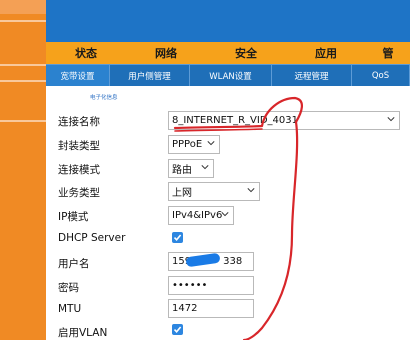 The width and height of the screenshot is (410, 340). What do you see at coordinates (228, 21) in the screenshot?
I see `top-header-bar` at bounding box center [228, 21].